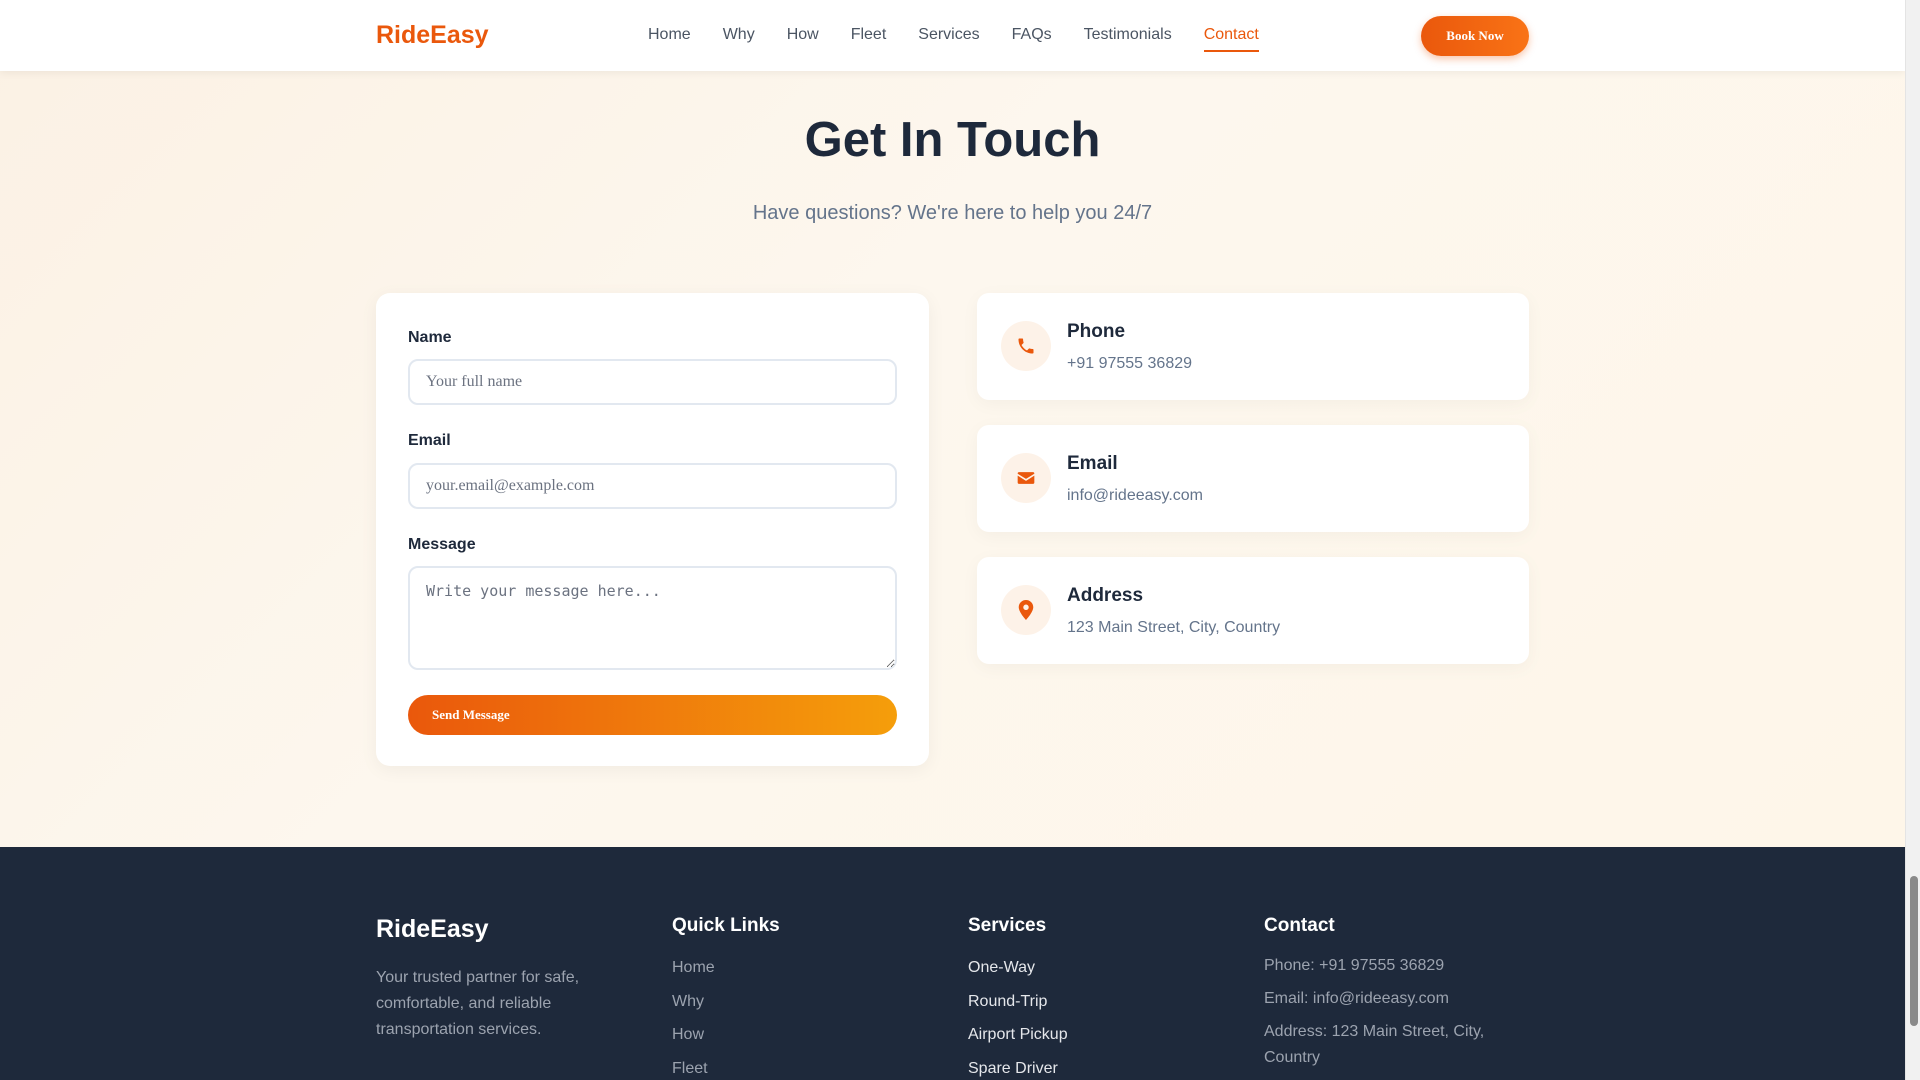  What do you see at coordinates (1032, 38) in the screenshot?
I see `nav-faqs: FAQs` at bounding box center [1032, 38].